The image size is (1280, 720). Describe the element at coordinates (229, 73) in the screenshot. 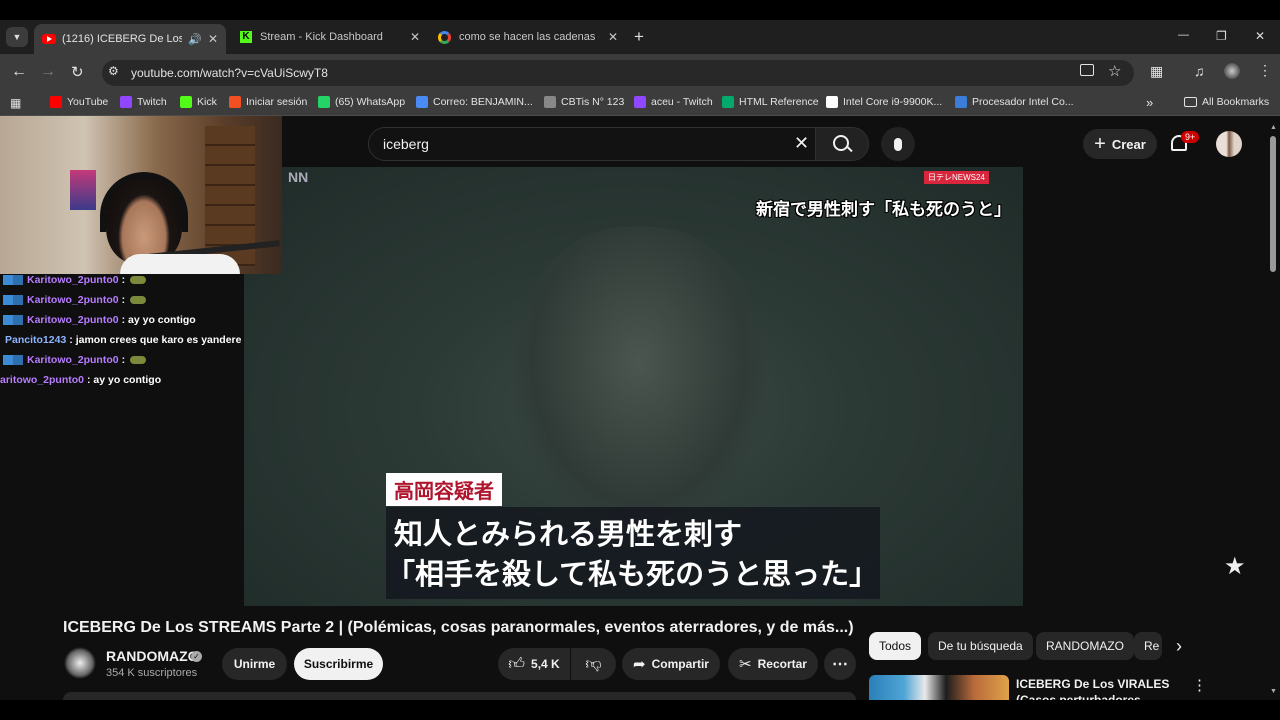

I see `url-text: youtube.com/watch?v=cVaUiScwyT8` at that location.